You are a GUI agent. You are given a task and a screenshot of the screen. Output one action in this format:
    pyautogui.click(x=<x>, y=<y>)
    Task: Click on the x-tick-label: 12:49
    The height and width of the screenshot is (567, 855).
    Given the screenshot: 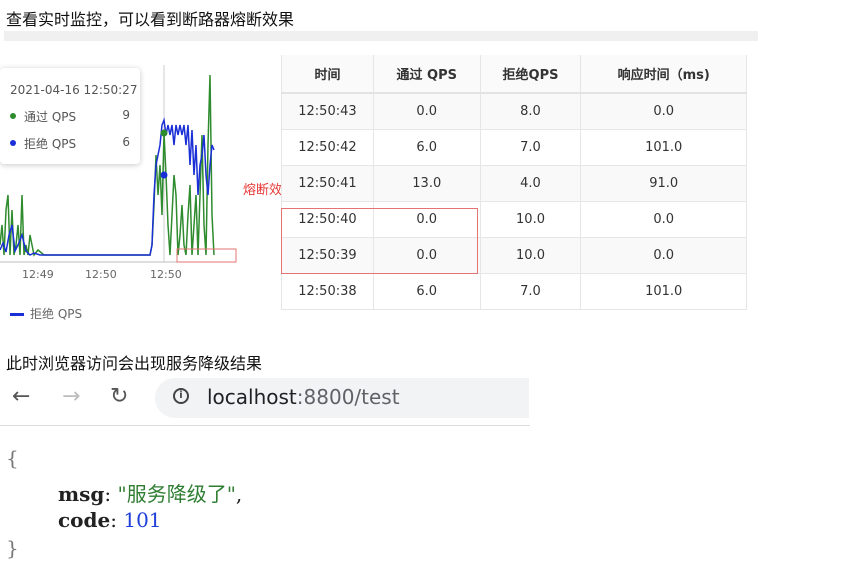 What is the action you would take?
    pyautogui.click(x=38, y=274)
    